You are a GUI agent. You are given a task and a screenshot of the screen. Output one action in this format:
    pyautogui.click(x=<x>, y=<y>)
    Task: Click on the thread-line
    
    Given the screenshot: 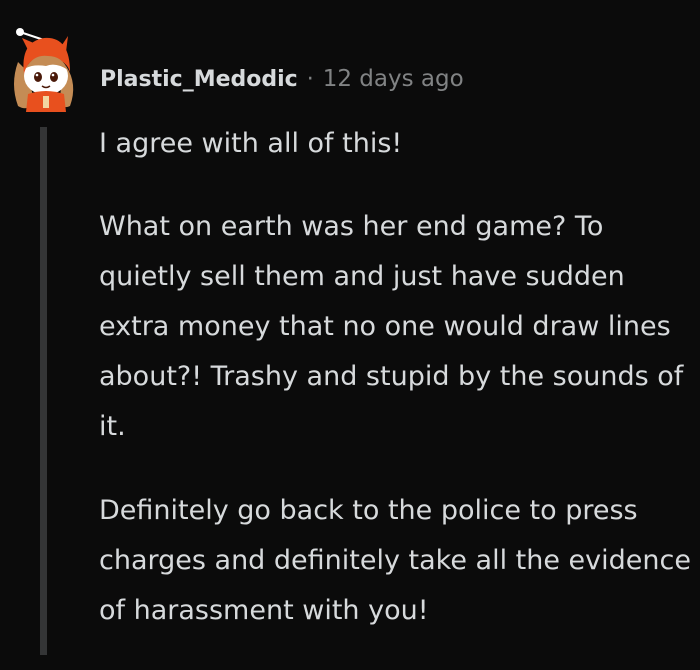 What is the action you would take?
    pyautogui.click(x=43, y=391)
    